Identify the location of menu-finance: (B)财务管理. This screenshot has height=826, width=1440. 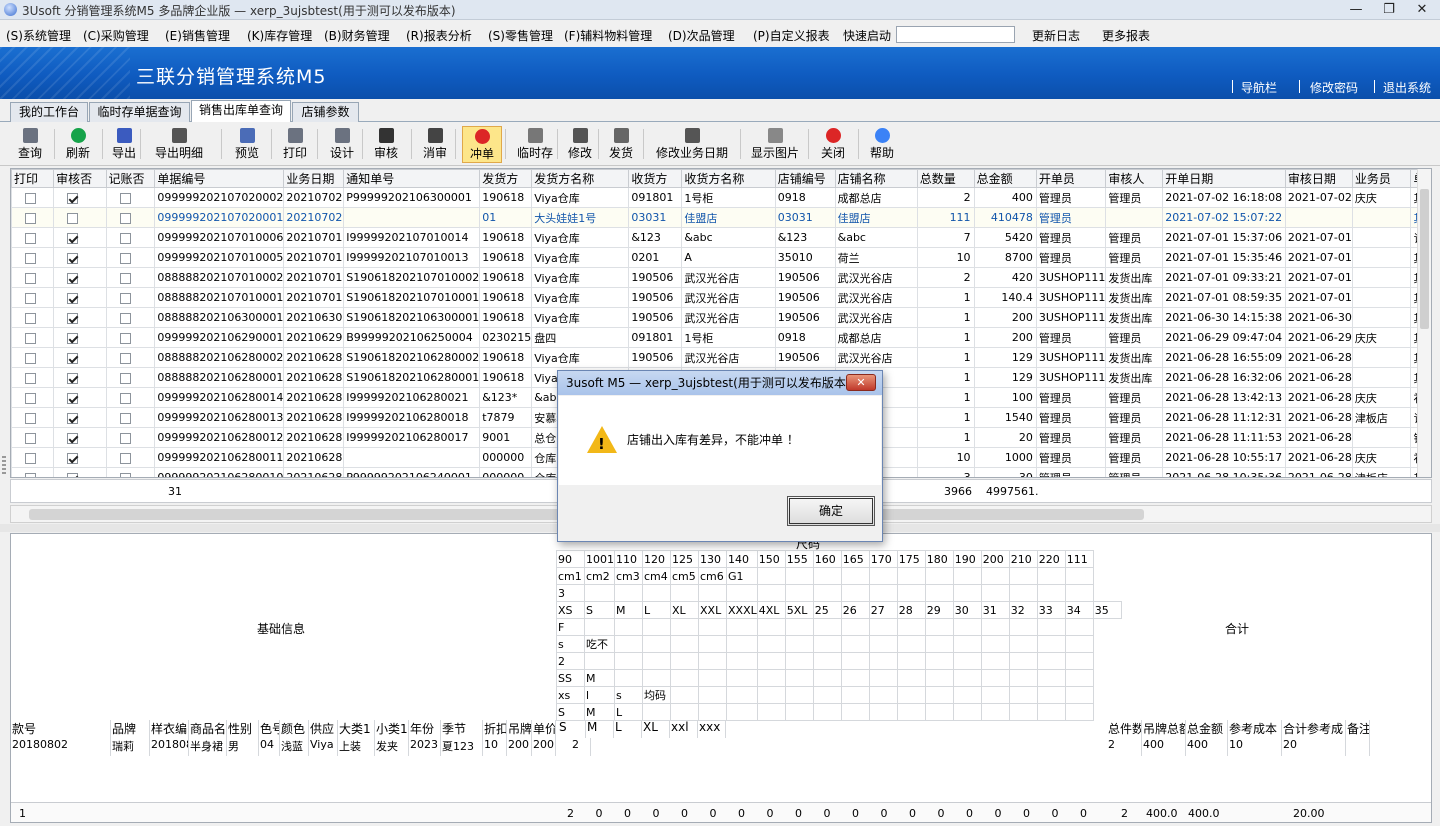
(357, 35).